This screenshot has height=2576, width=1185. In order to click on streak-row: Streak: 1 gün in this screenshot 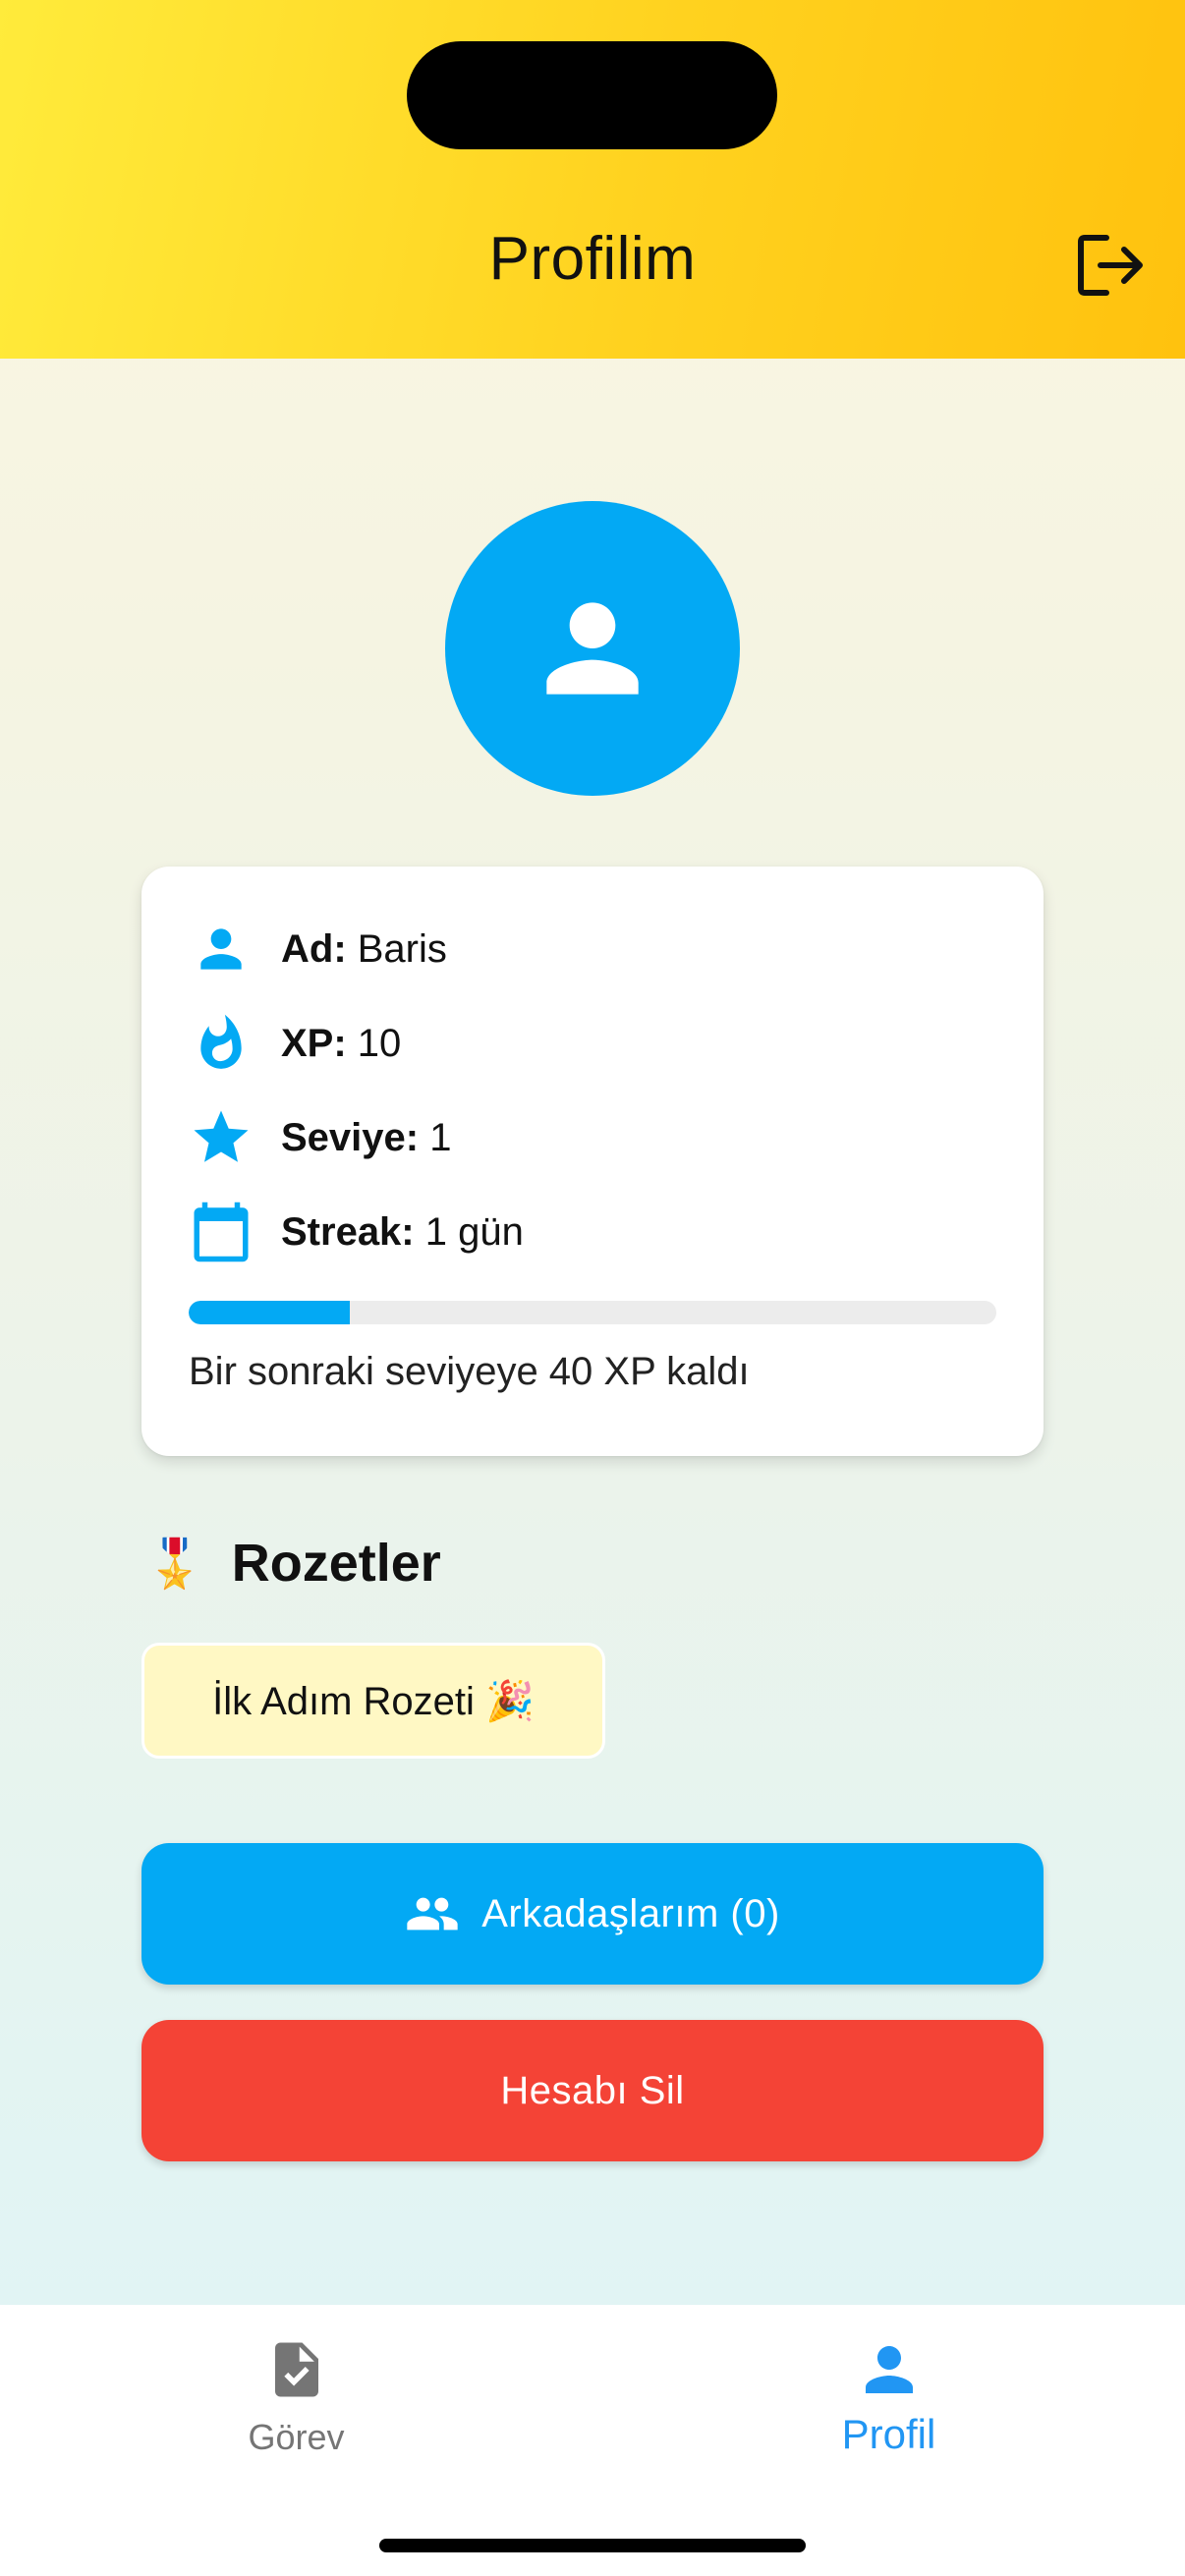, I will do `click(356, 1232)`.